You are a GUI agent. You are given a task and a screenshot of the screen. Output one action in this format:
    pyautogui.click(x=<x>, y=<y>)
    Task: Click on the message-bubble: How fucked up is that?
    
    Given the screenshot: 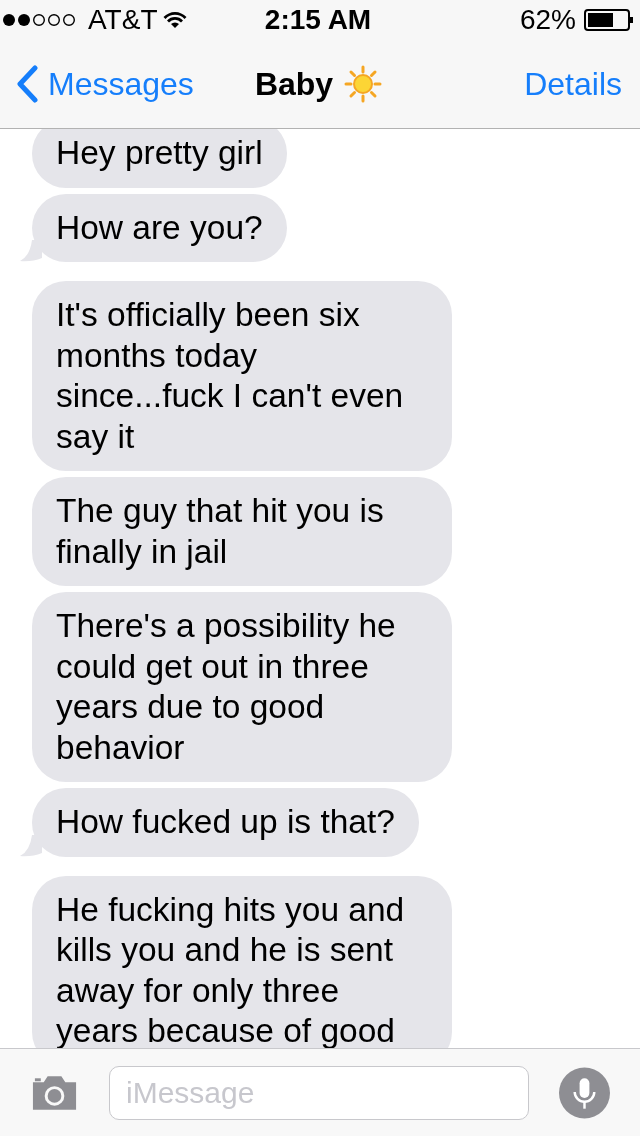 What is the action you would take?
    pyautogui.click(x=225, y=822)
    